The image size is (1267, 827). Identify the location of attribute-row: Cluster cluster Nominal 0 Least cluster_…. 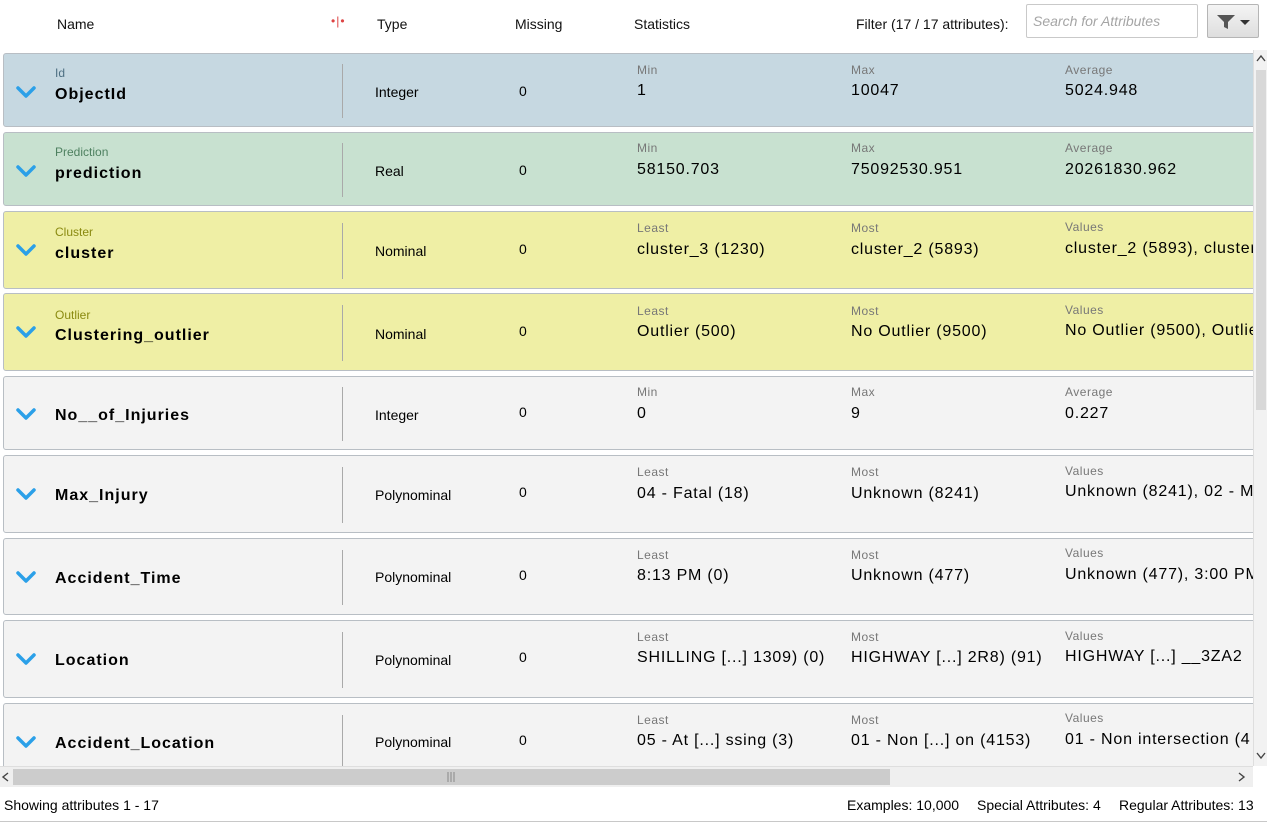
(628, 250).